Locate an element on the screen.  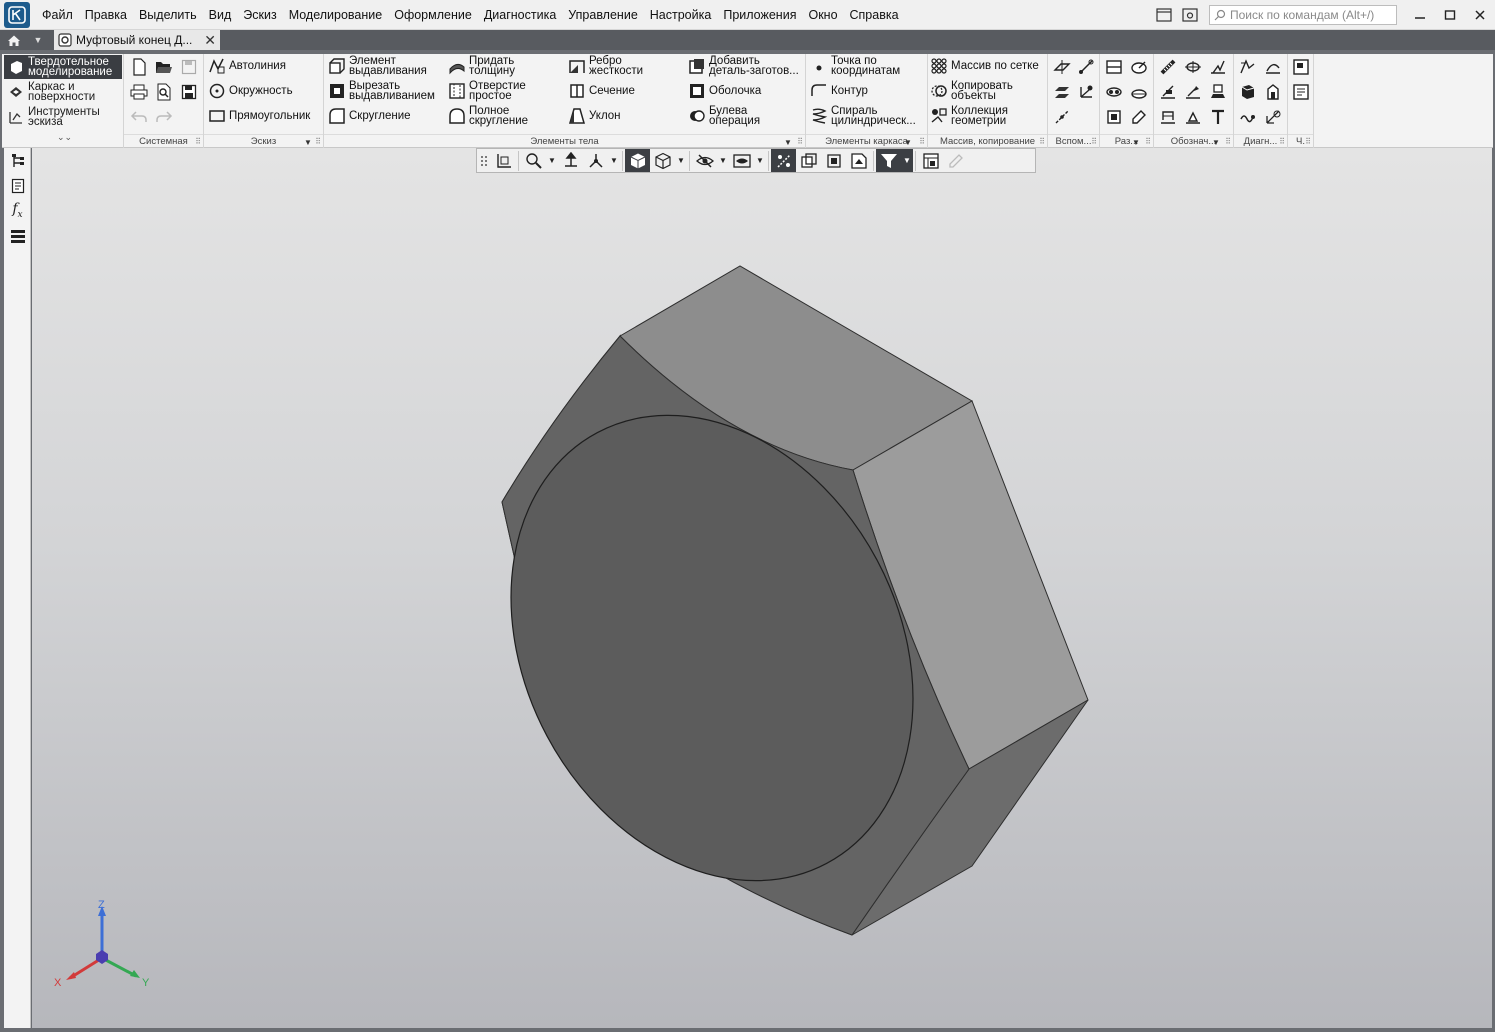
home-icon is located at coordinates (14, 40).